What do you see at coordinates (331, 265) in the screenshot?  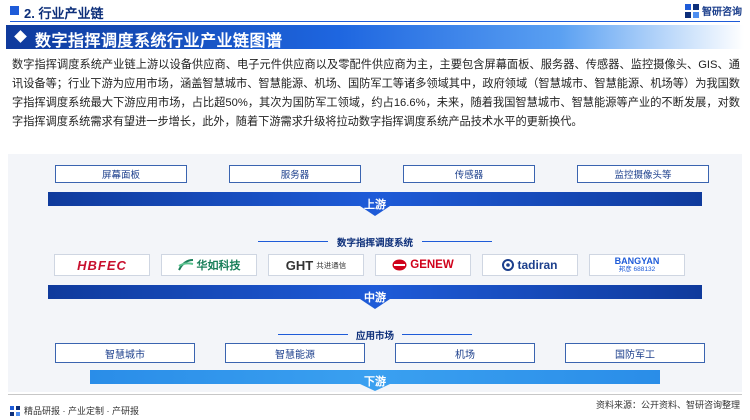 I see `company-subname: 共进通信` at bounding box center [331, 265].